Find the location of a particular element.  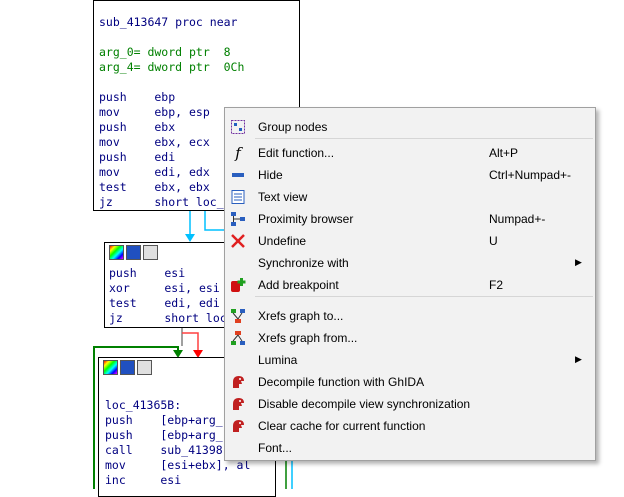

code-line: push ebp is located at coordinates (171, 97).